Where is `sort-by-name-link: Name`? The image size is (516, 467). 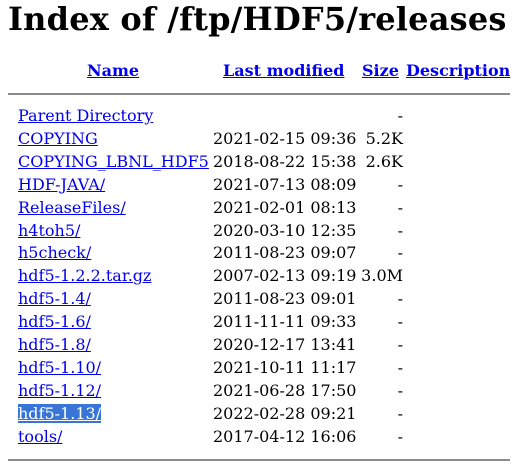
sort-by-name-link: Name is located at coordinates (113, 70).